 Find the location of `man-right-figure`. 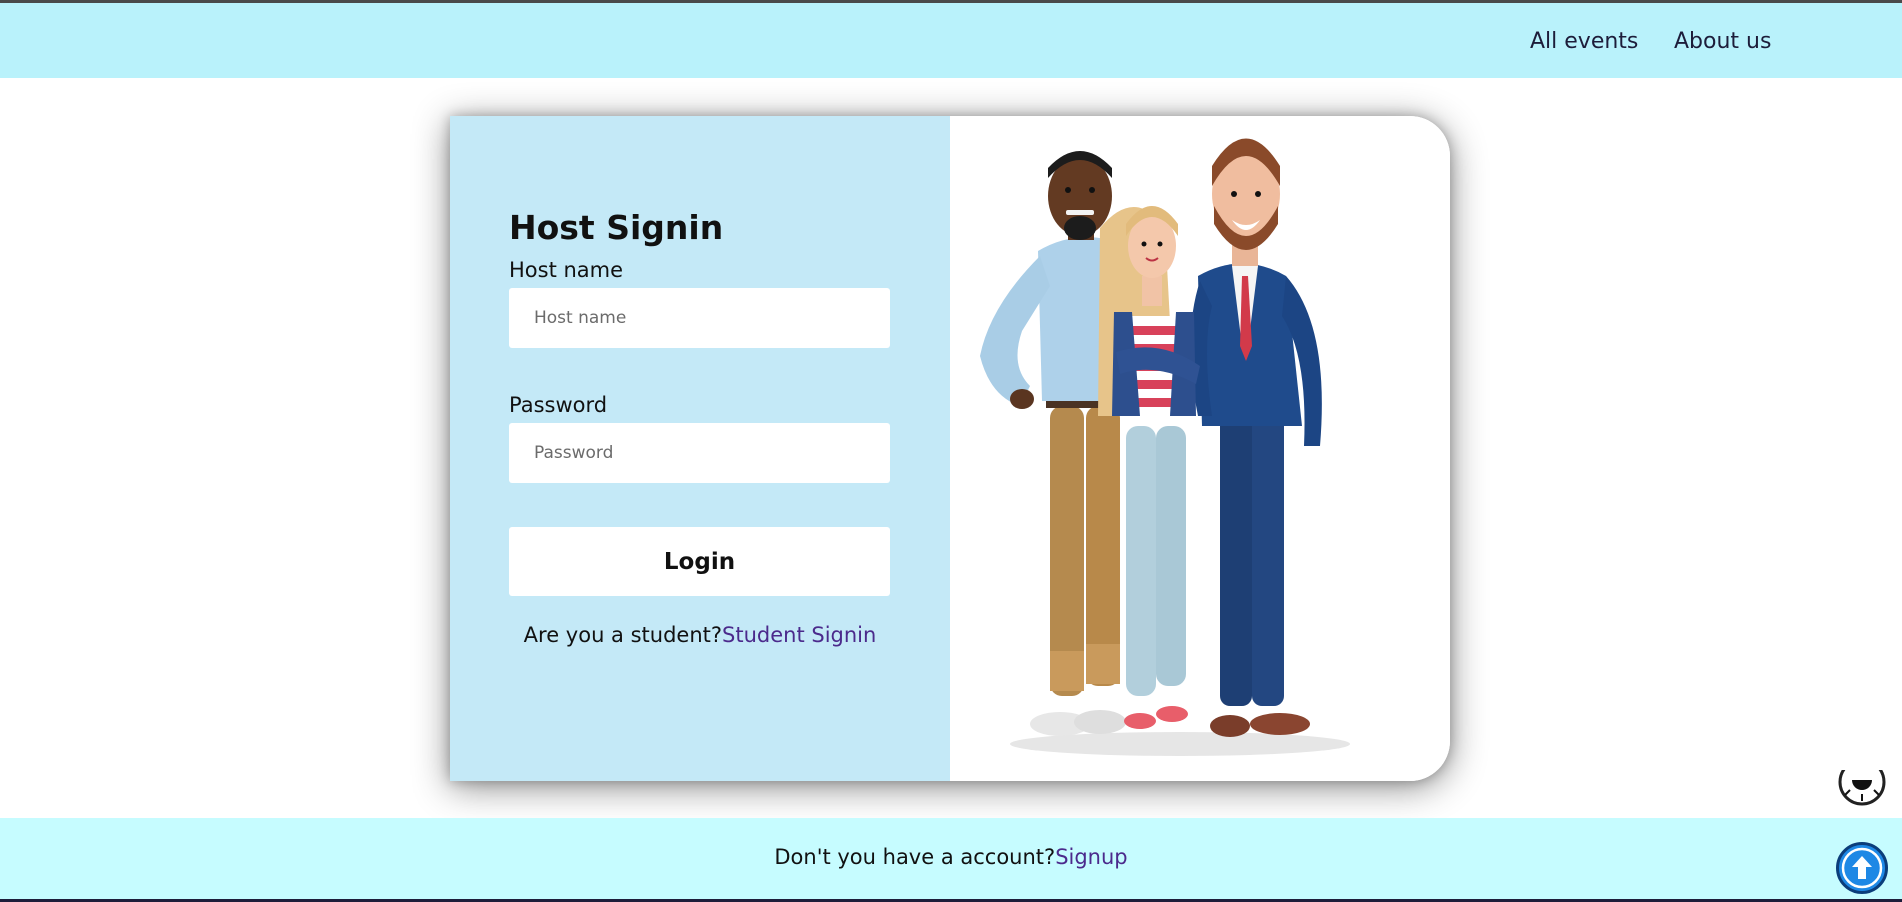

man-right-figure is located at coordinates (1256, 437).